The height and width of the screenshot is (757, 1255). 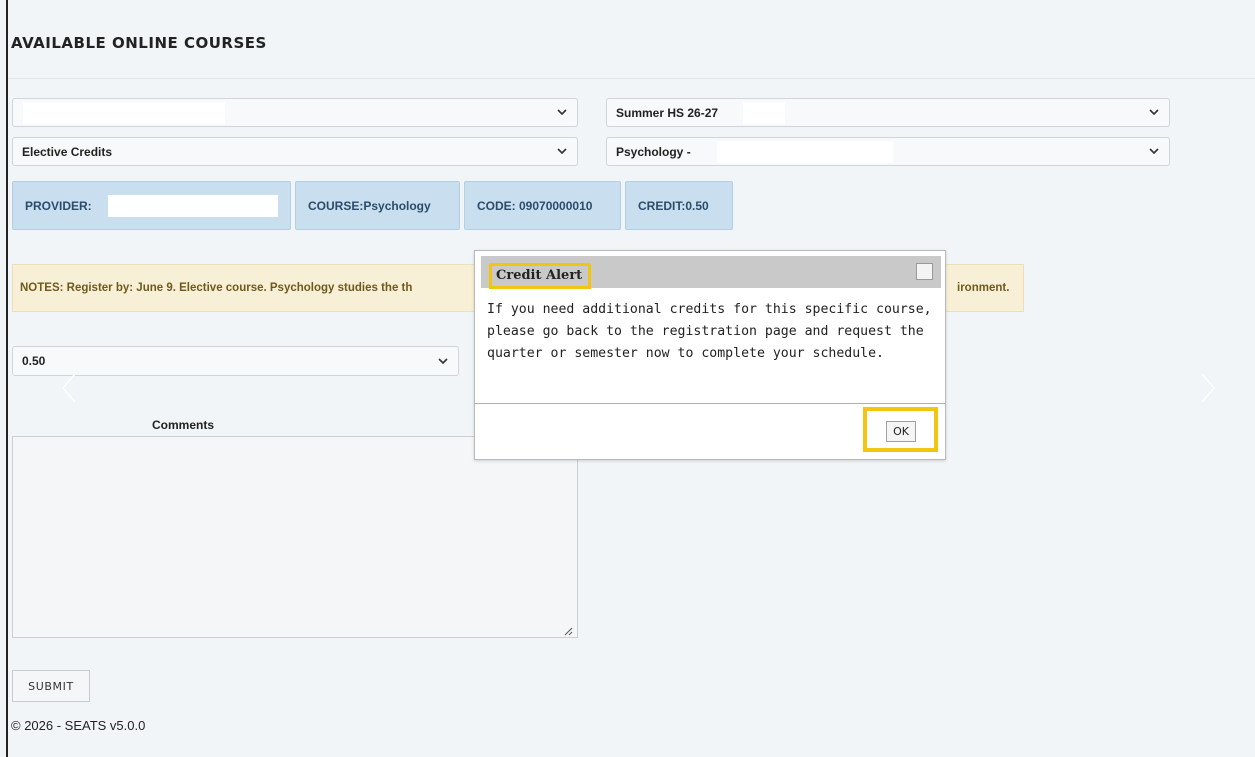 I want to click on submit-button: SUBMIT, so click(x=51, y=686).